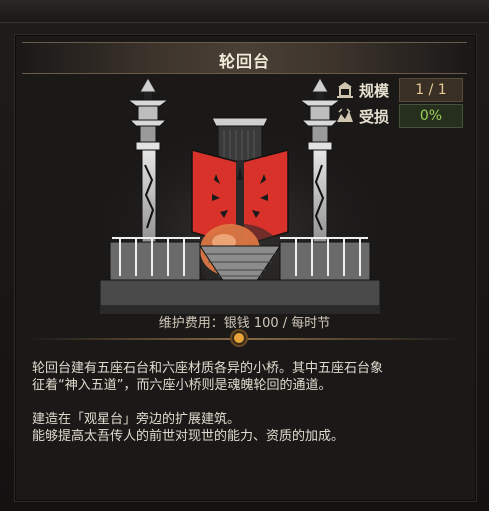  Describe the element at coordinates (374, 117) in the screenshot. I see `damage-label: 受损` at that location.